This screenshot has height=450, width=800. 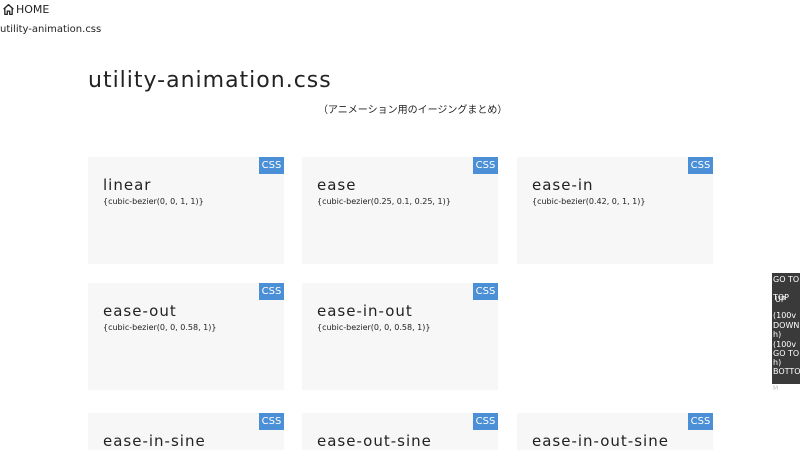 I want to click on easing-card-ease-out-sine: CSS ease-out-sine, so click(x=400, y=431).